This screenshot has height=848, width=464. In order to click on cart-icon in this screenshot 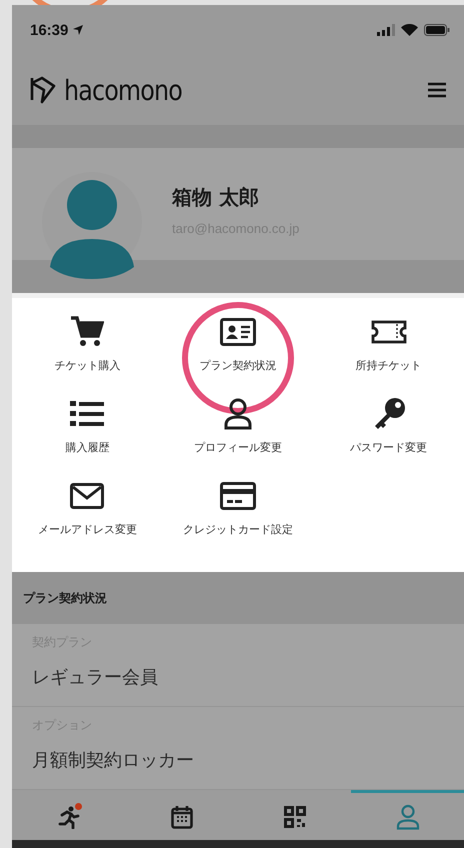, I will do `click(87, 332)`.